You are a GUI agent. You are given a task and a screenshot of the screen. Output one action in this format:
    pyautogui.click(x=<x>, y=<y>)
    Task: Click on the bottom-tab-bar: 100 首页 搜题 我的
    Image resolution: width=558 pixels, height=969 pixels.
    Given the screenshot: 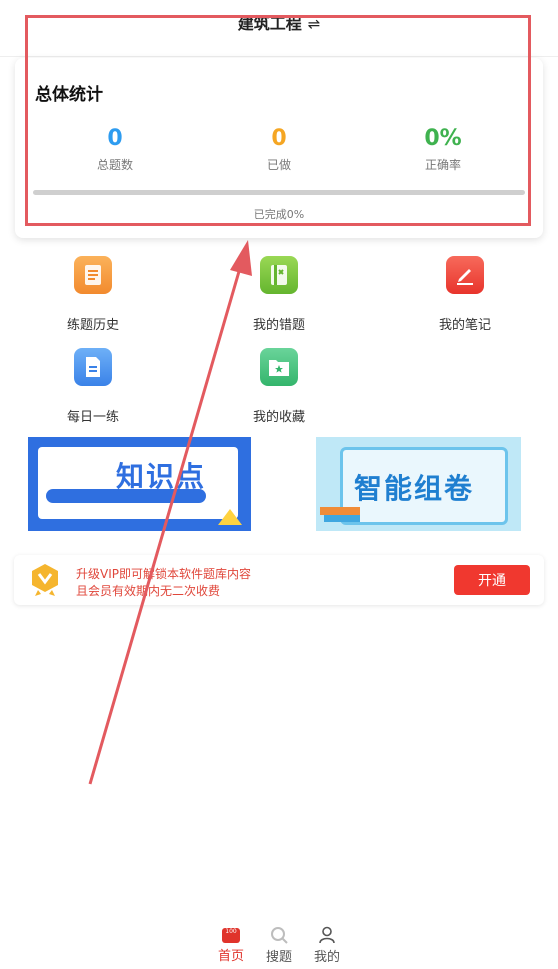 What is the action you would take?
    pyautogui.click(x=279, y=947)
    